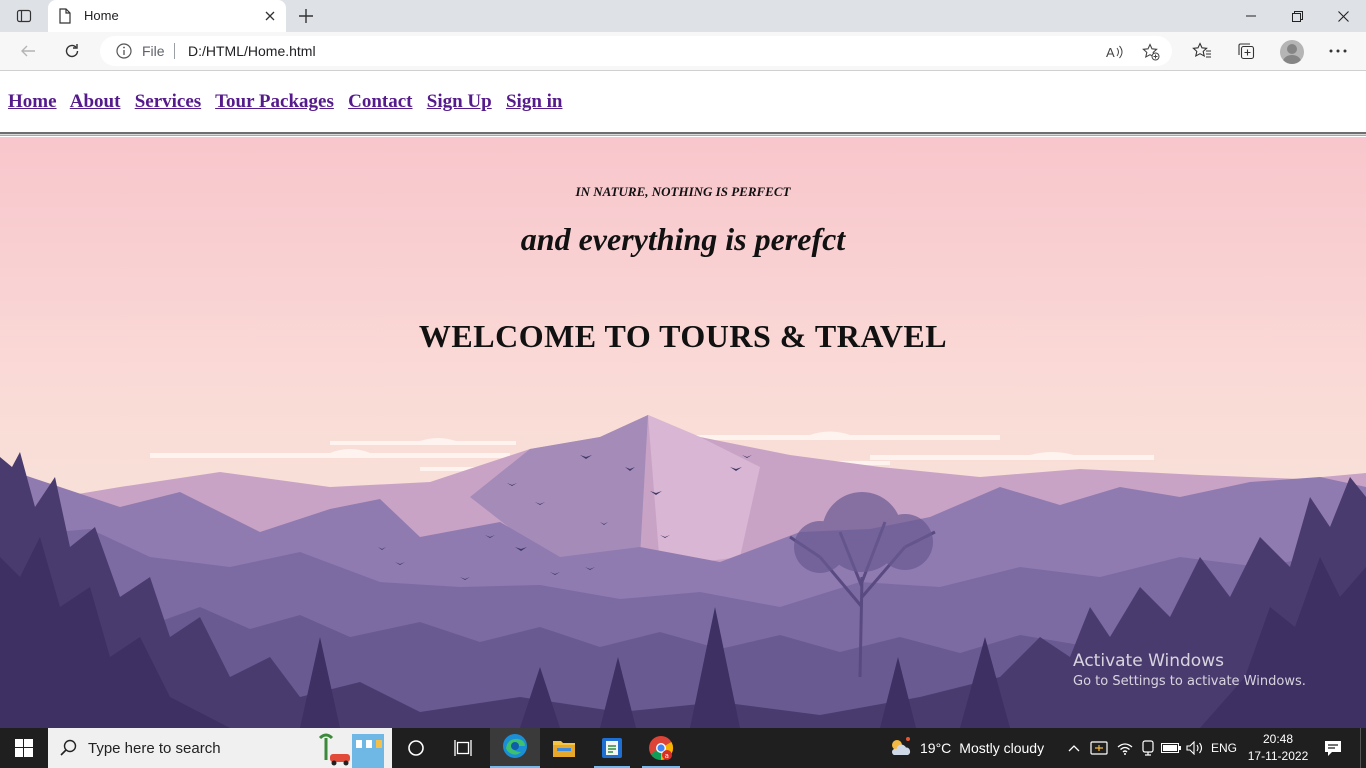 This screenshot has height=768, width=1366. What do you see at coordinates (416, 748) in the screenshot?
I see `cortana-icon` at bounding box center [416, 748].